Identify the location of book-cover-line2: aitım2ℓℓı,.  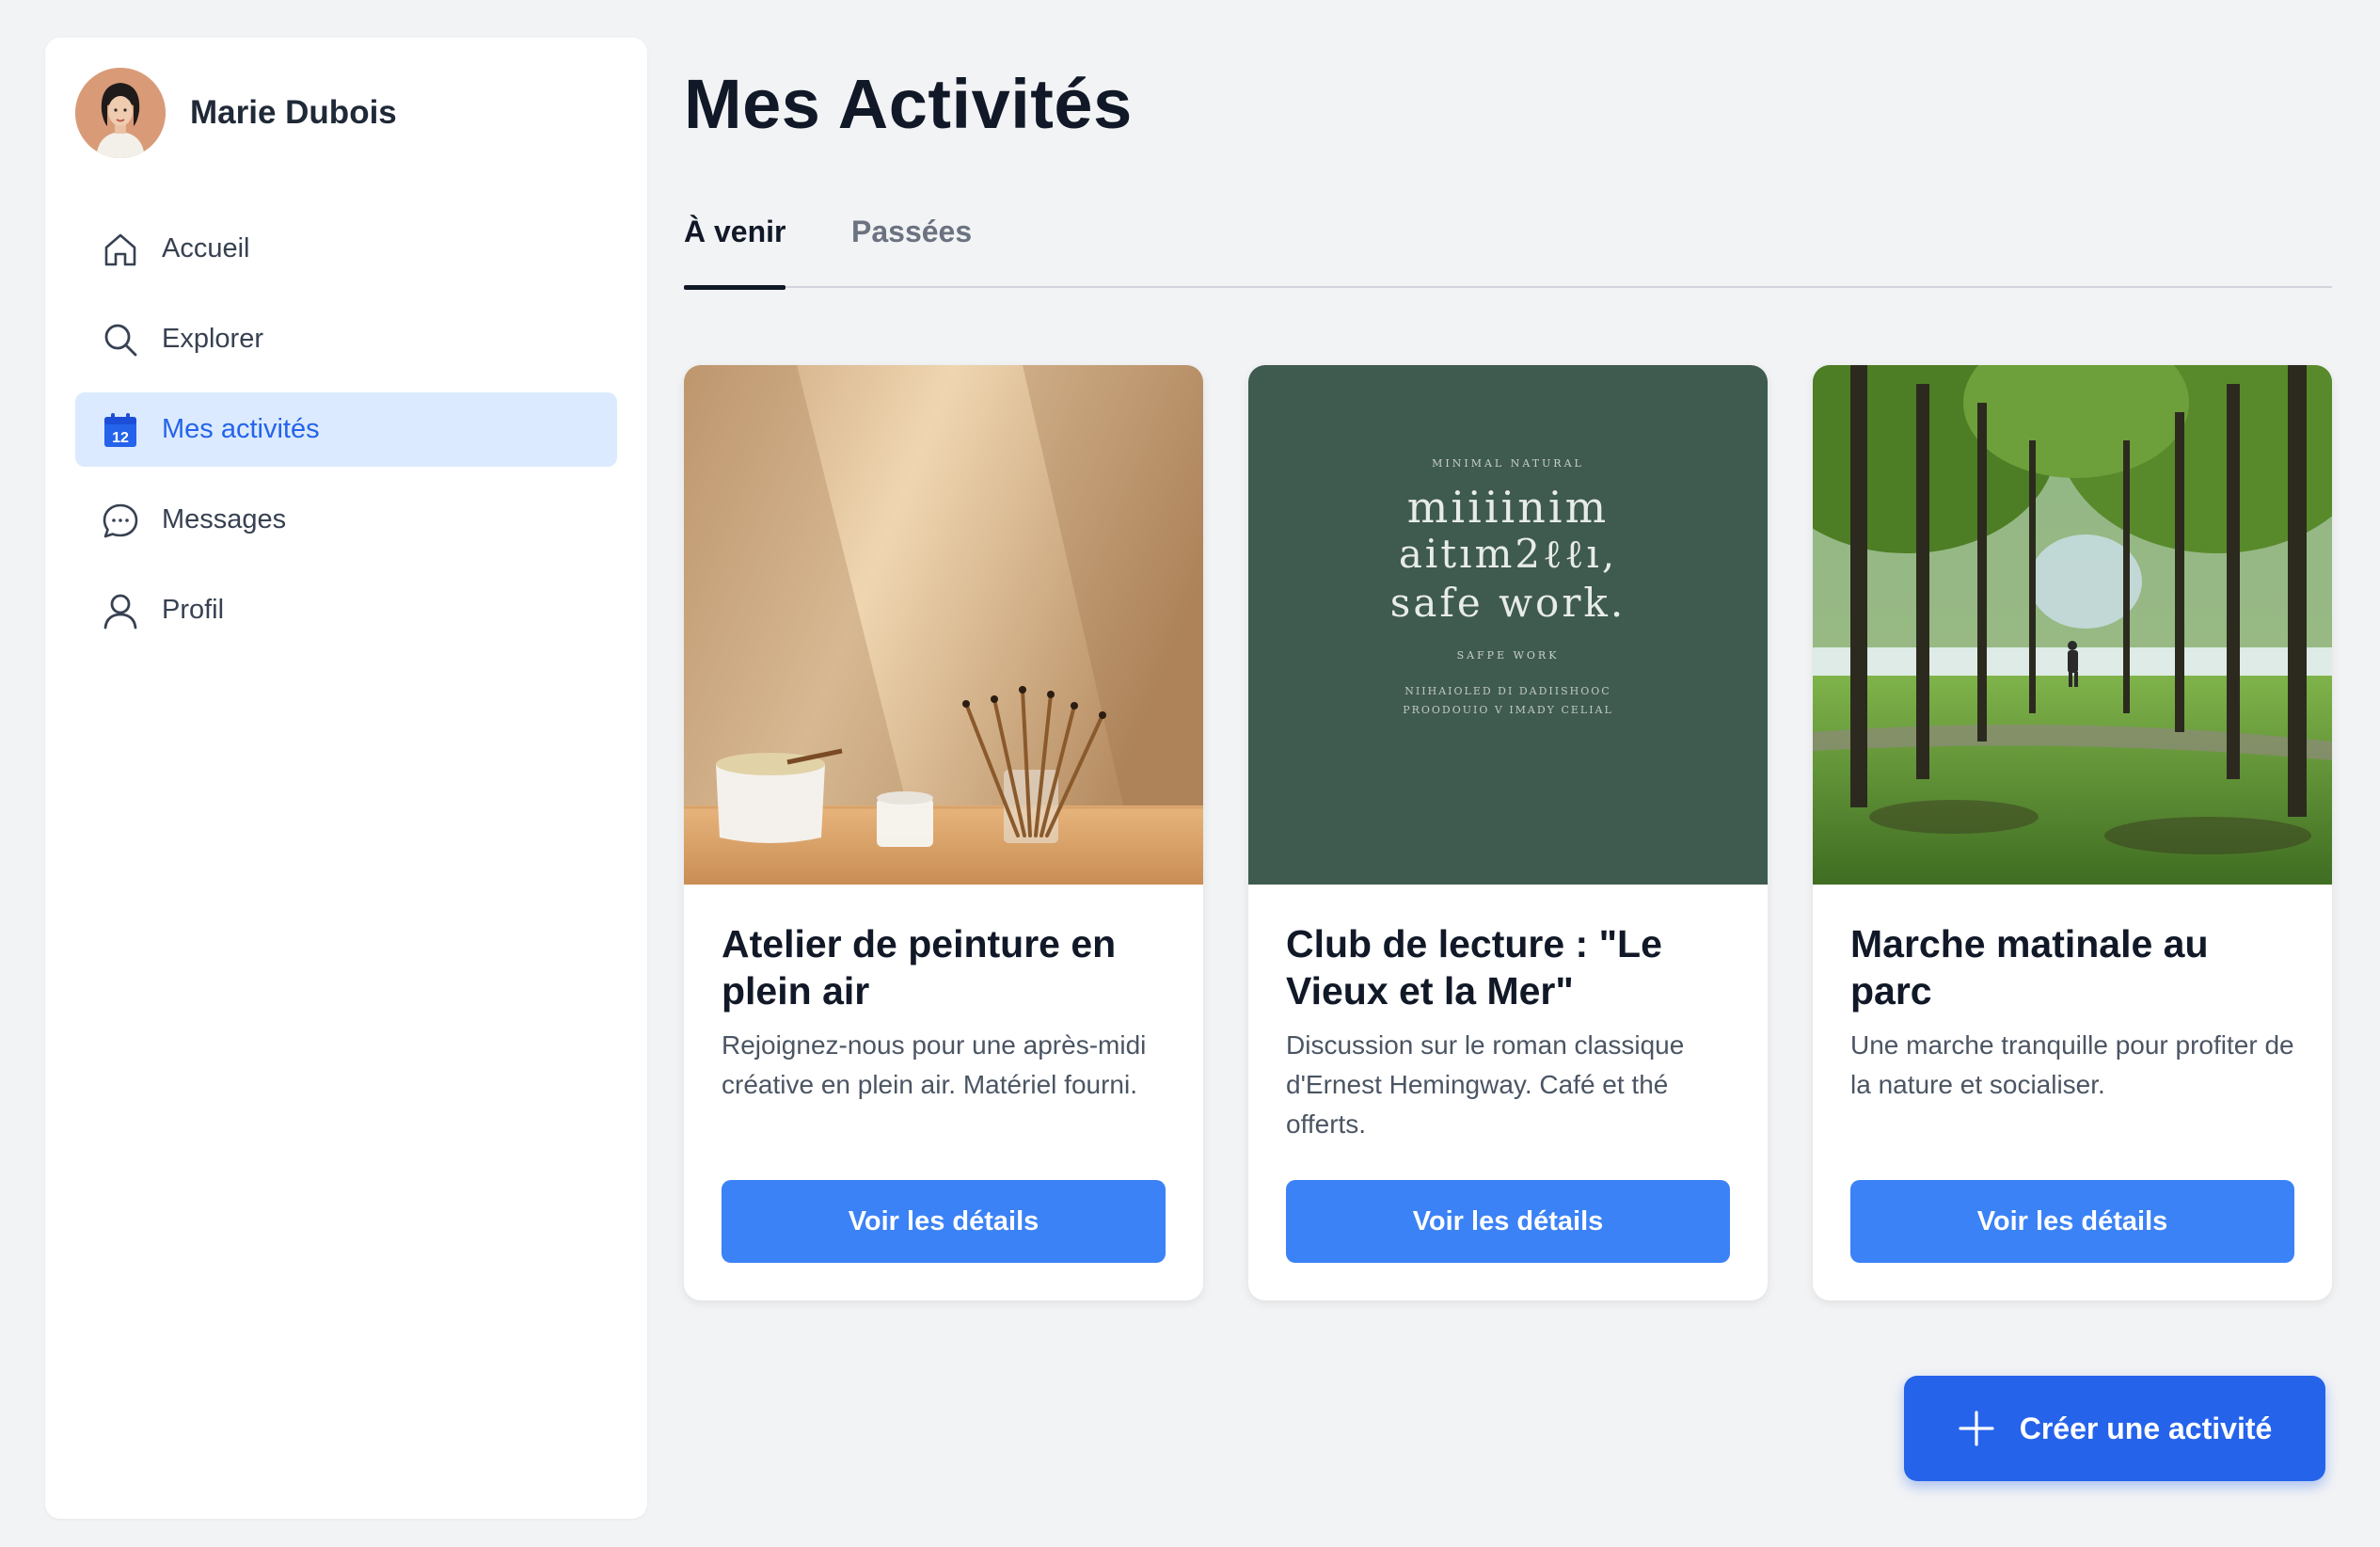
(1508, 554).